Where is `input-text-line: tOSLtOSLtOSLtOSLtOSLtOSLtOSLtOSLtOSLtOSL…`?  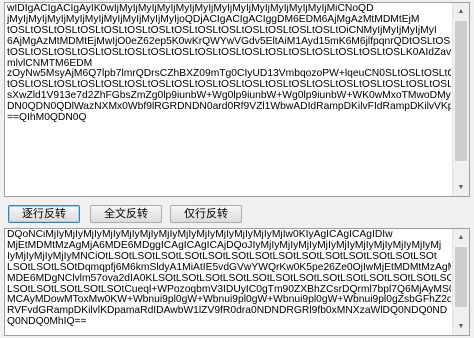 input-text-line: tOSLtOSLtOSLtOSLtOSLtOSLtOSLtOSLtOSLtOSL… is located at coordinates (229, 52).